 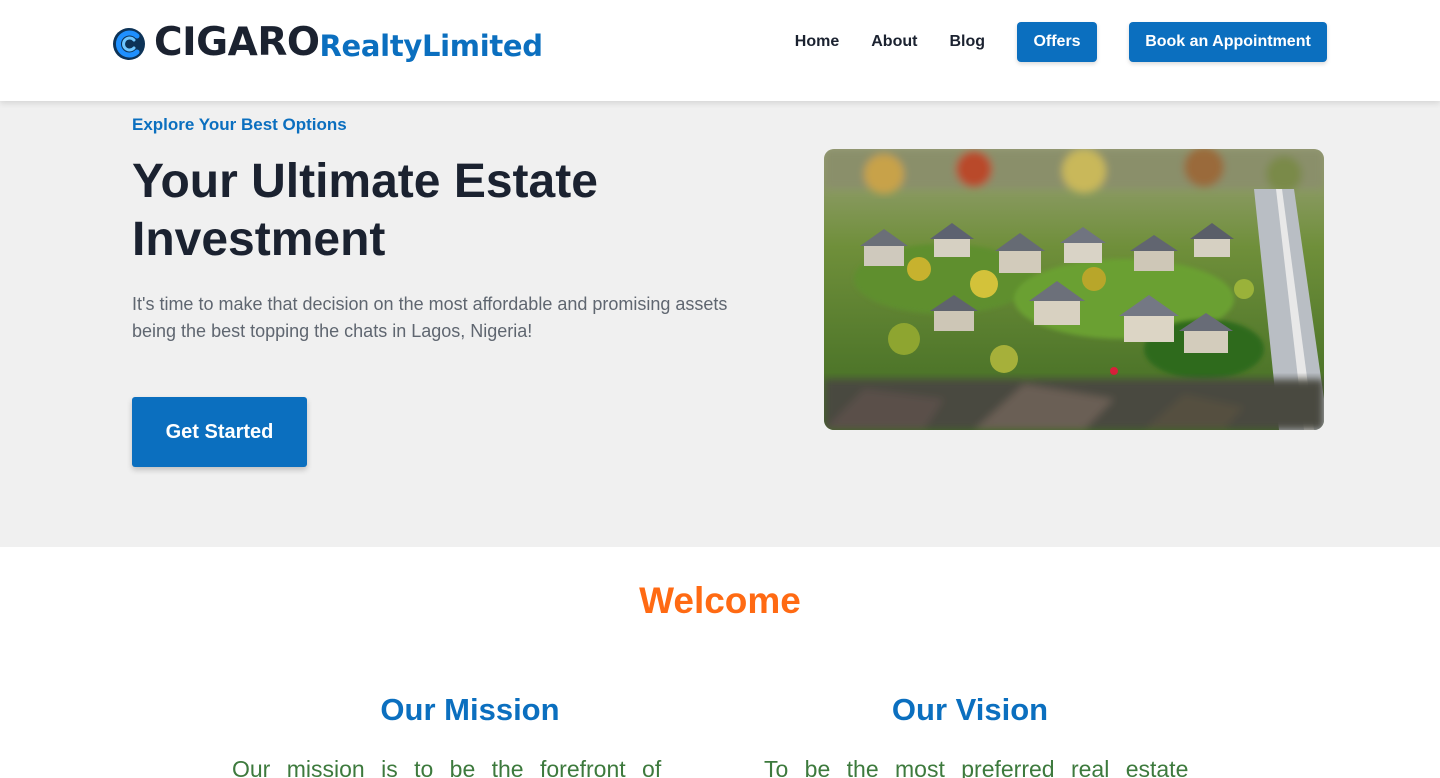 What do you see at coordinates (1074, 289) in the screenshot?
I see `hero-neighborhood-image` at bounding box center [1074, 289].